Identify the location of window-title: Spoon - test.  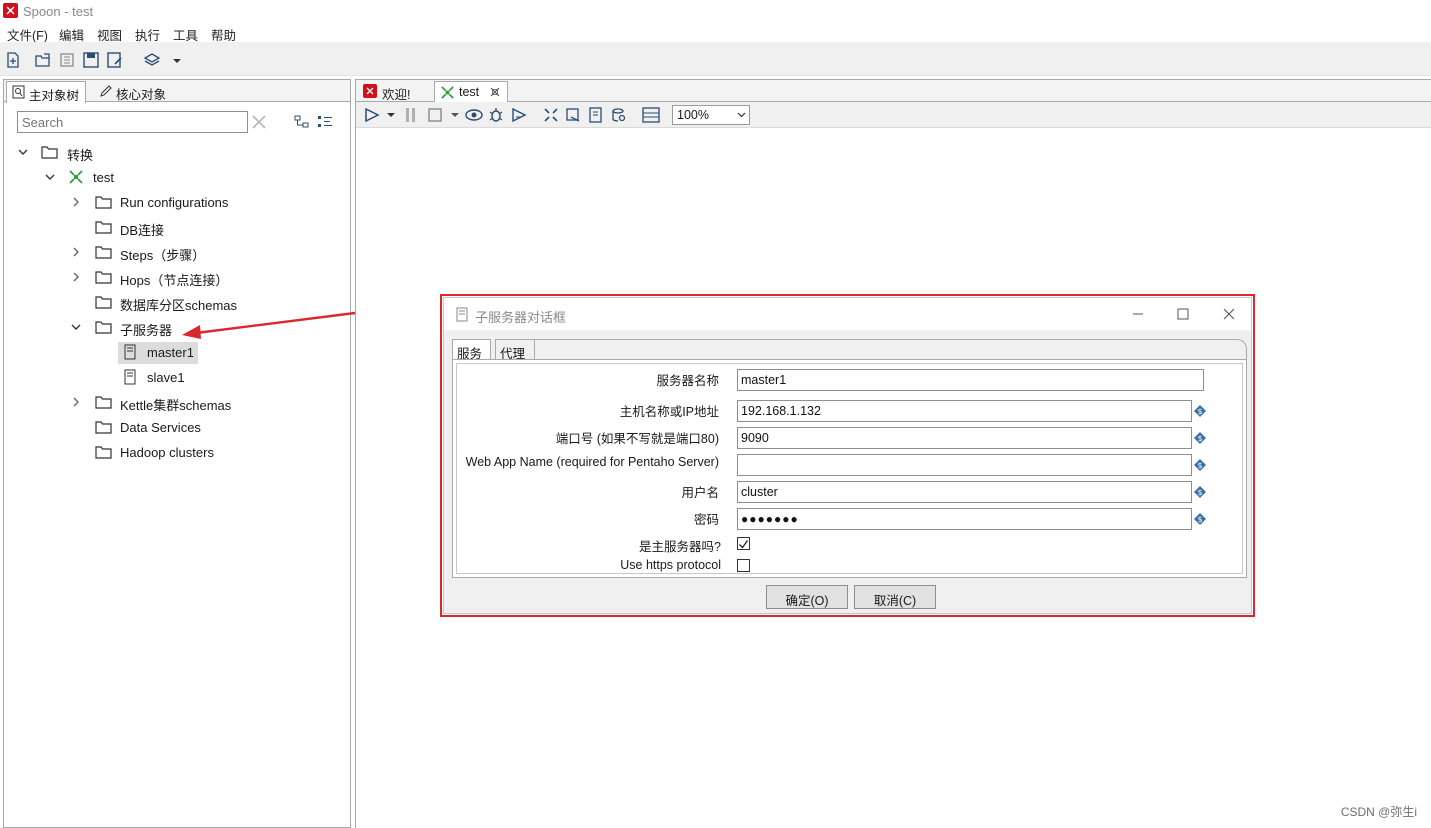
(58, 11).